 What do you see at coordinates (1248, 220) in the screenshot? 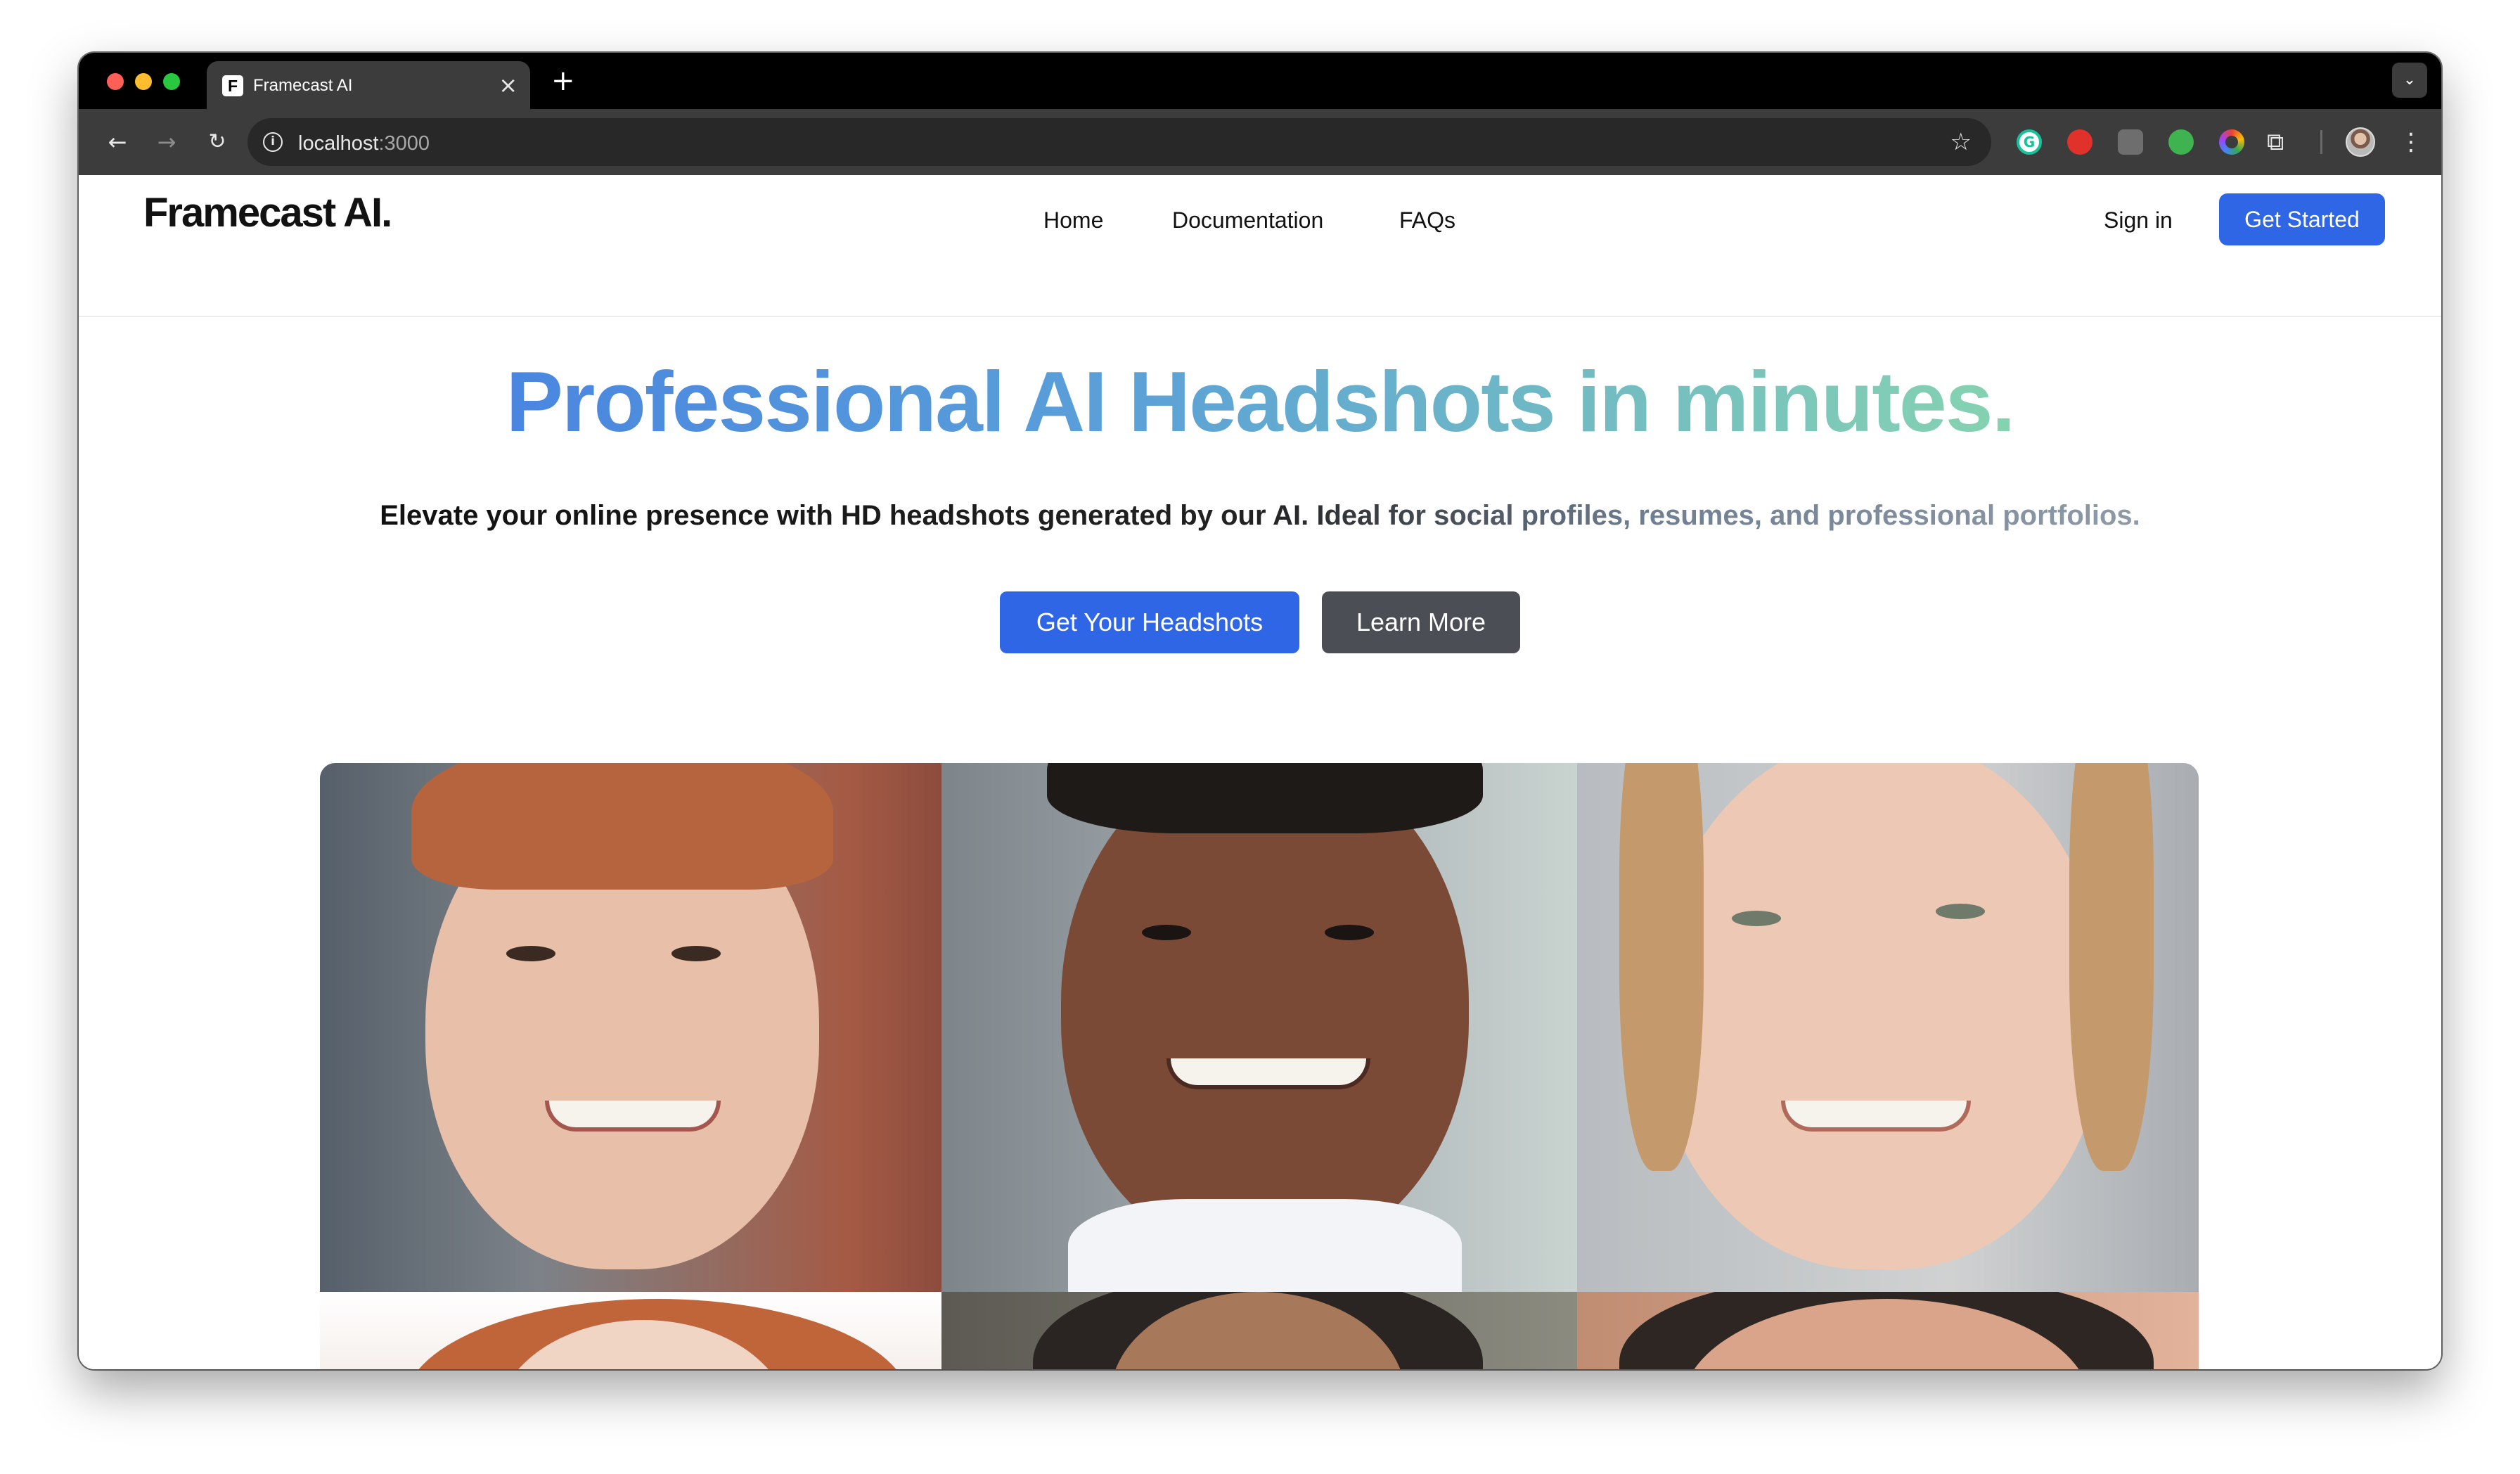
I see `nav-documentation-link: Documentation` at bounding box center [1248, 220].